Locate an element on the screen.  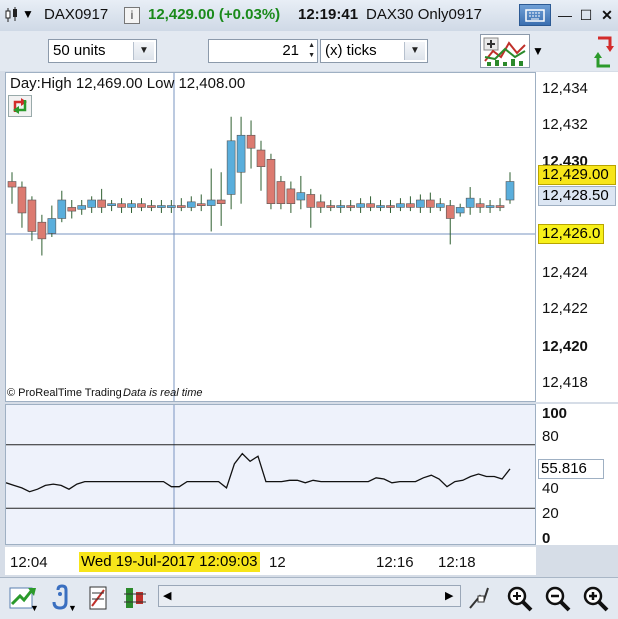
indicators-icon is located at coordinates (504, 51).